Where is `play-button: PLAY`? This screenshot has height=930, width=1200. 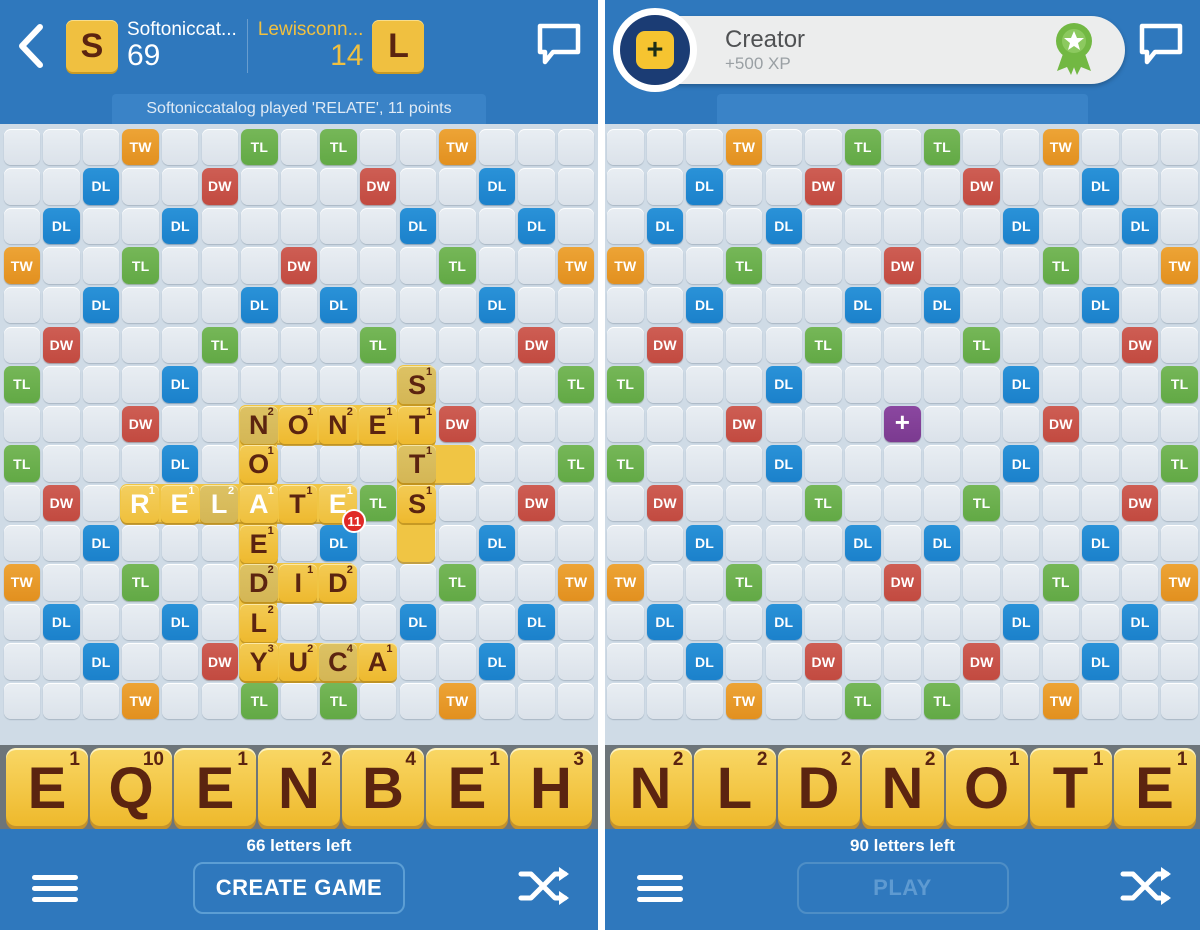 play-button: PLAY is located at coordinates (902, 888).